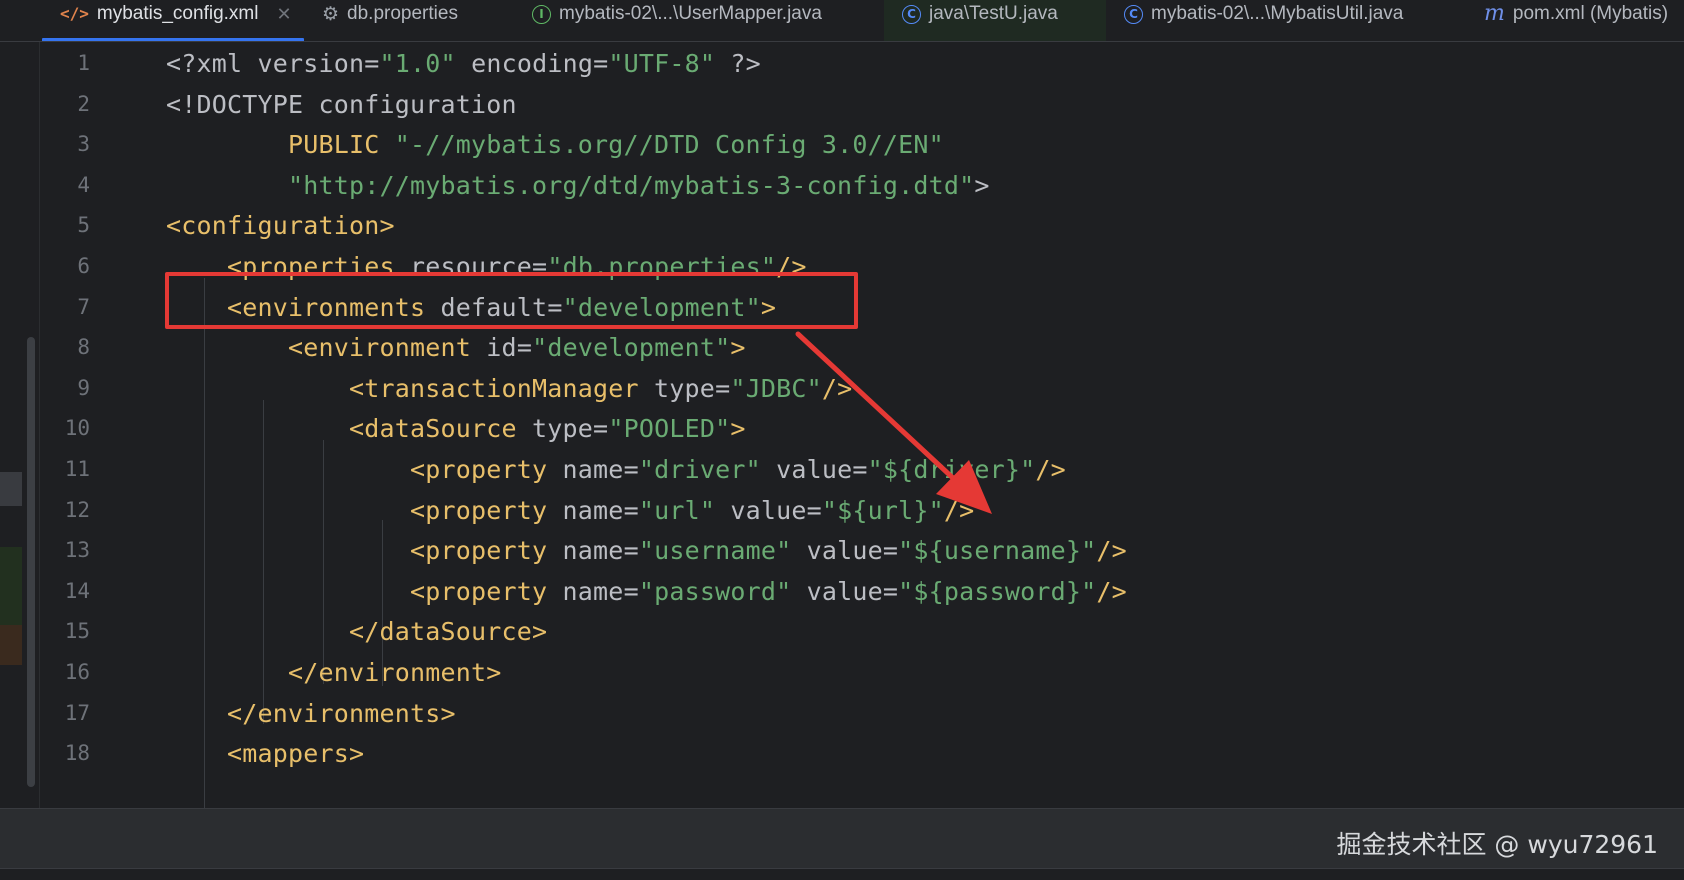 This screenshot has width=1684, height=880. I want to click on tab-usermapper-java: I mybatis-02\...\UserMapper.java, so click(677, 20).